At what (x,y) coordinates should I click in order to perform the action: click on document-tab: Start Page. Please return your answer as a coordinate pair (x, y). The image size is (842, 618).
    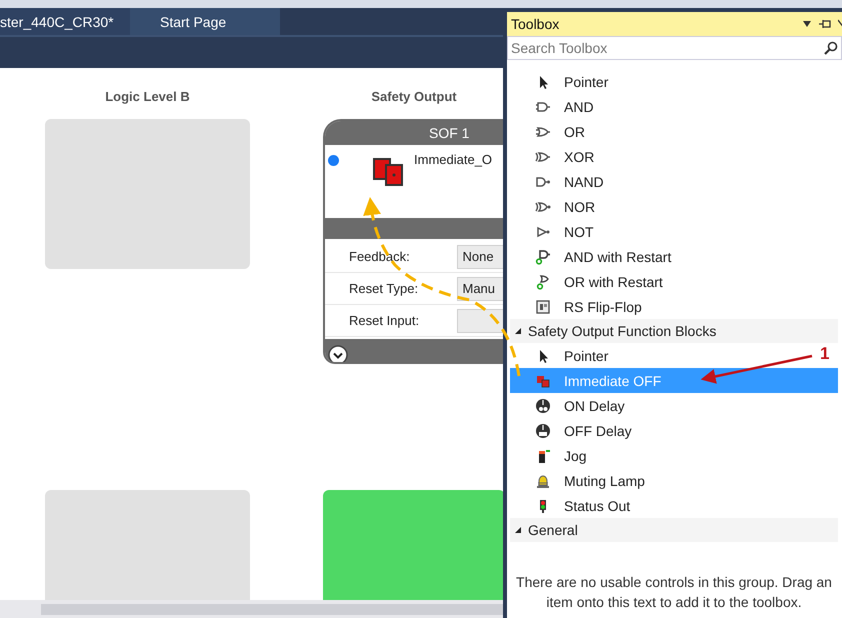
    Looking at the image, I should click on (205, 21).